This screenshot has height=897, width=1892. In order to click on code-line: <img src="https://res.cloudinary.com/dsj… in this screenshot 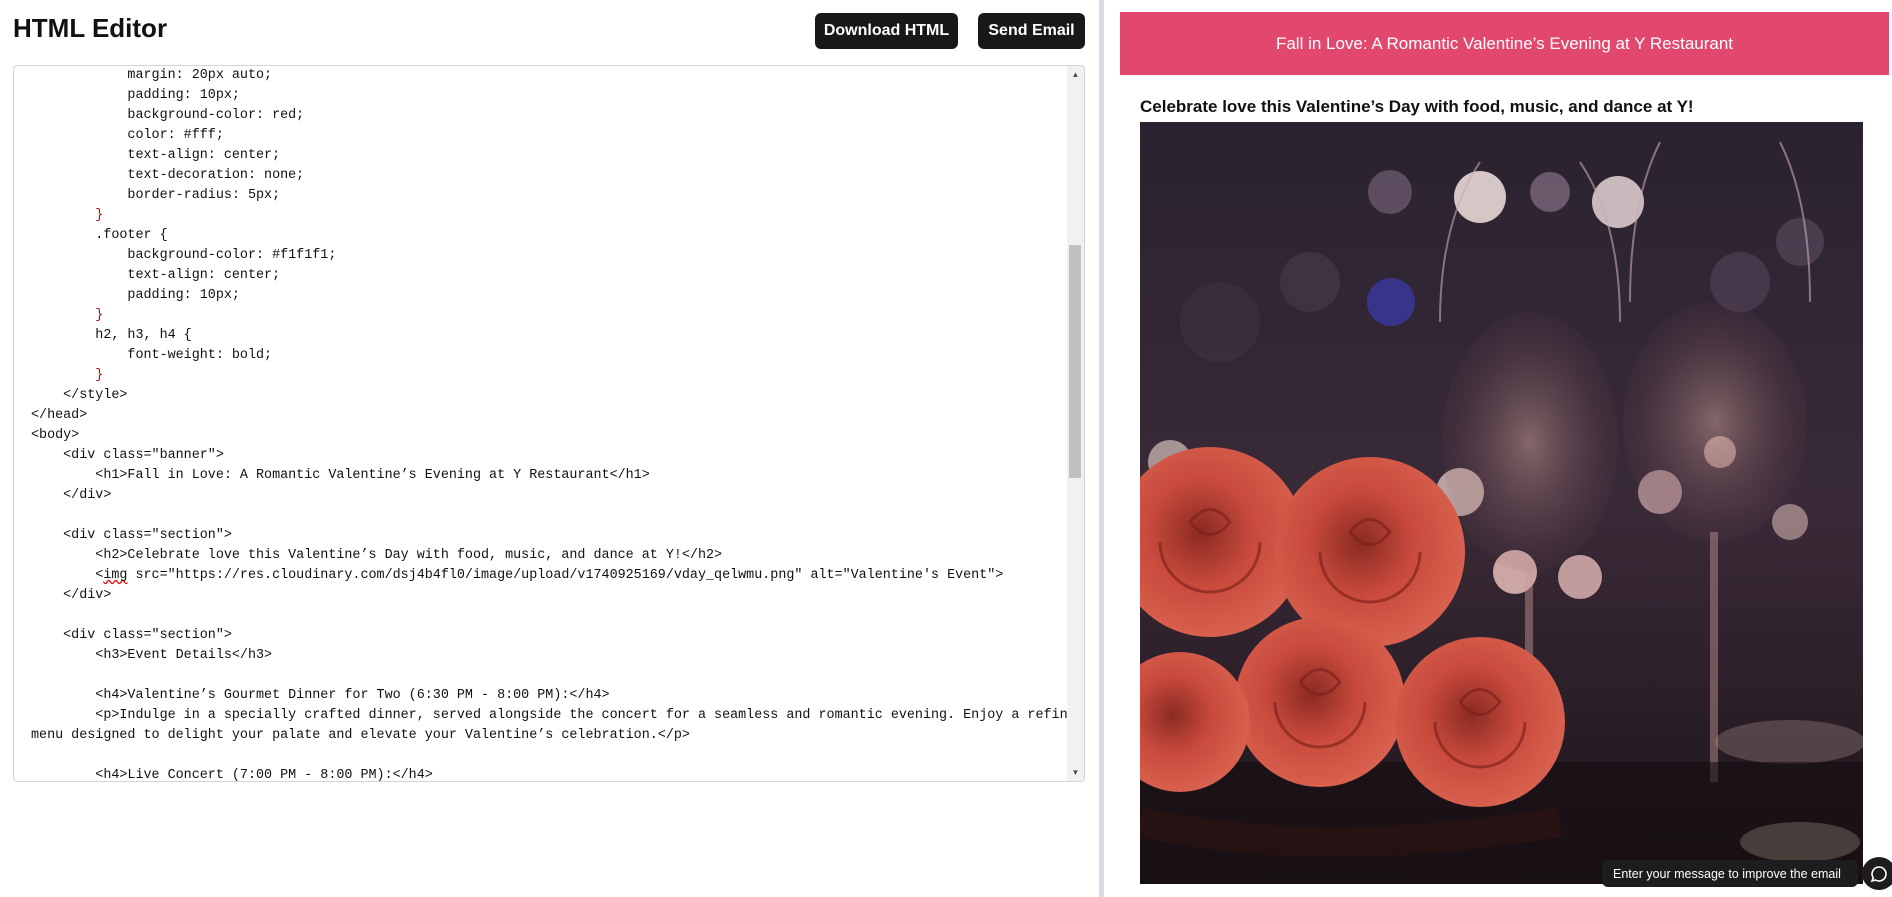, I will do `click(549, 576)`.